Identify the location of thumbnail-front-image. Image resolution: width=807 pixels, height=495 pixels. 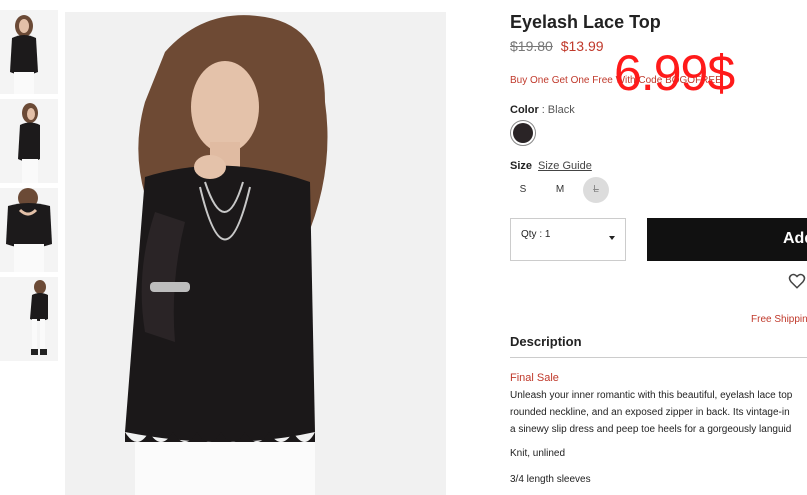
(29, 52).